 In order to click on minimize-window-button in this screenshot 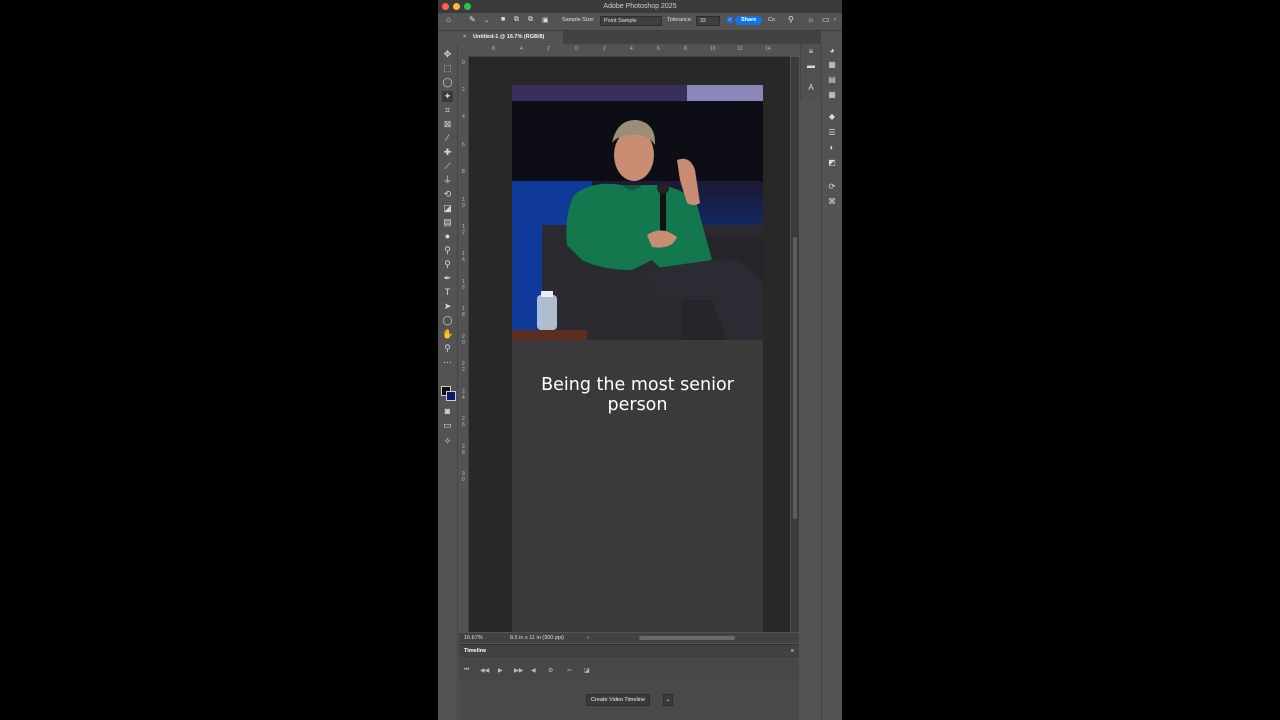, I will do `click(456, 6)`.